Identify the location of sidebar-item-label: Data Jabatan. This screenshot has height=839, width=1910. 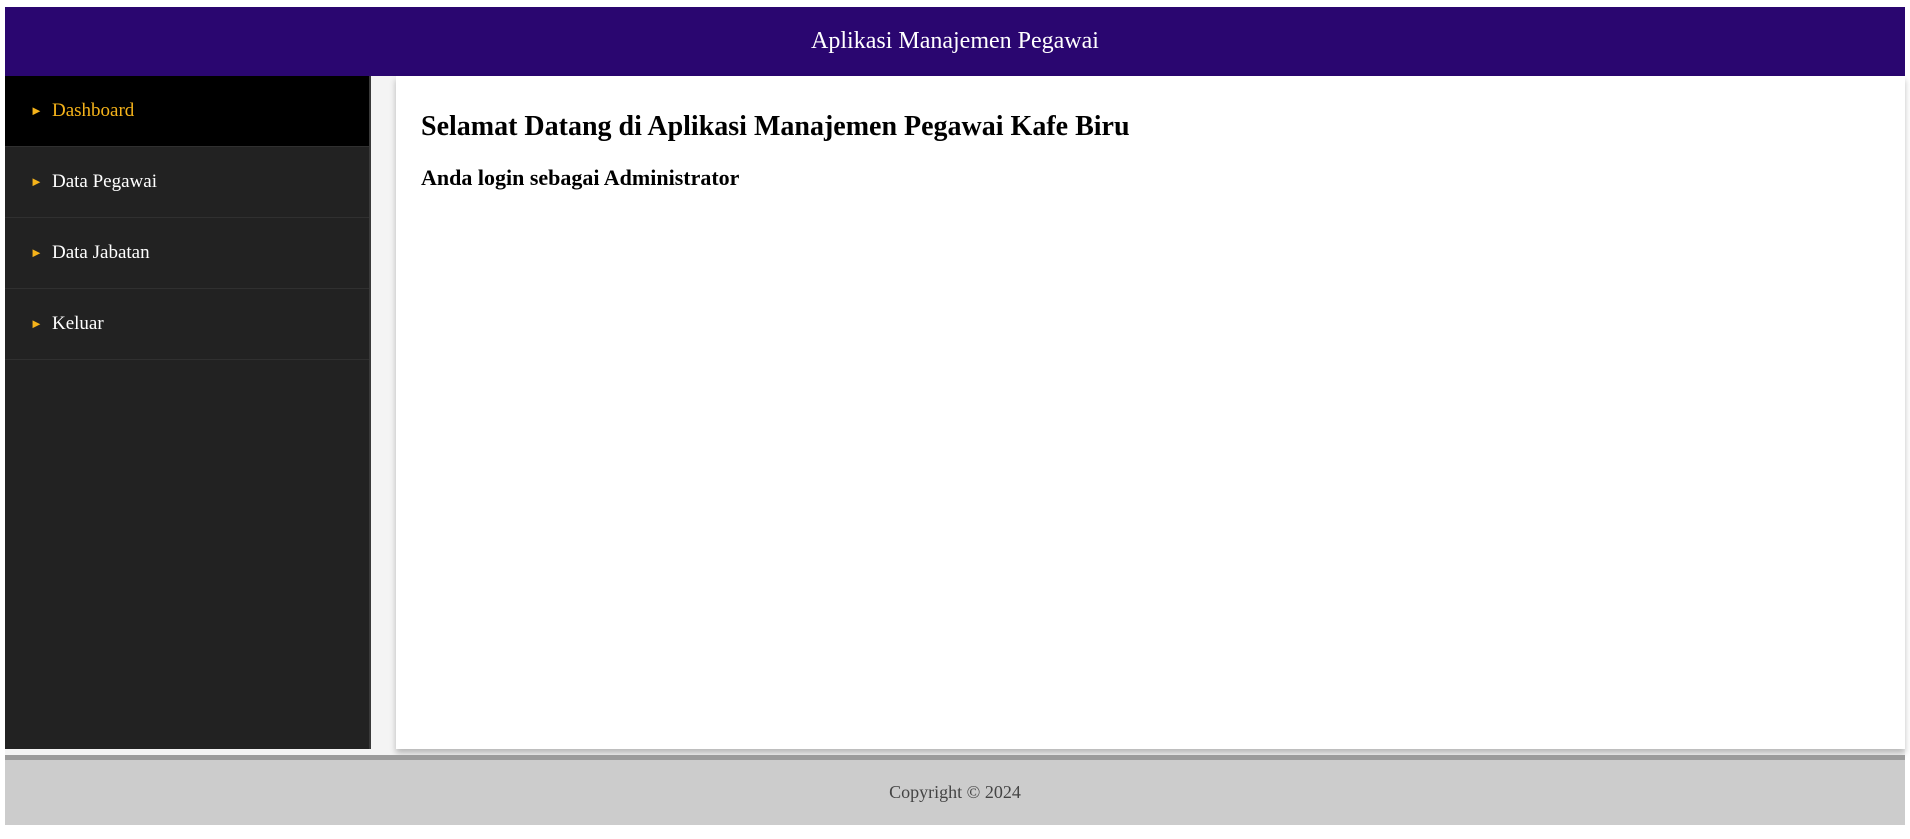
(101, 252).